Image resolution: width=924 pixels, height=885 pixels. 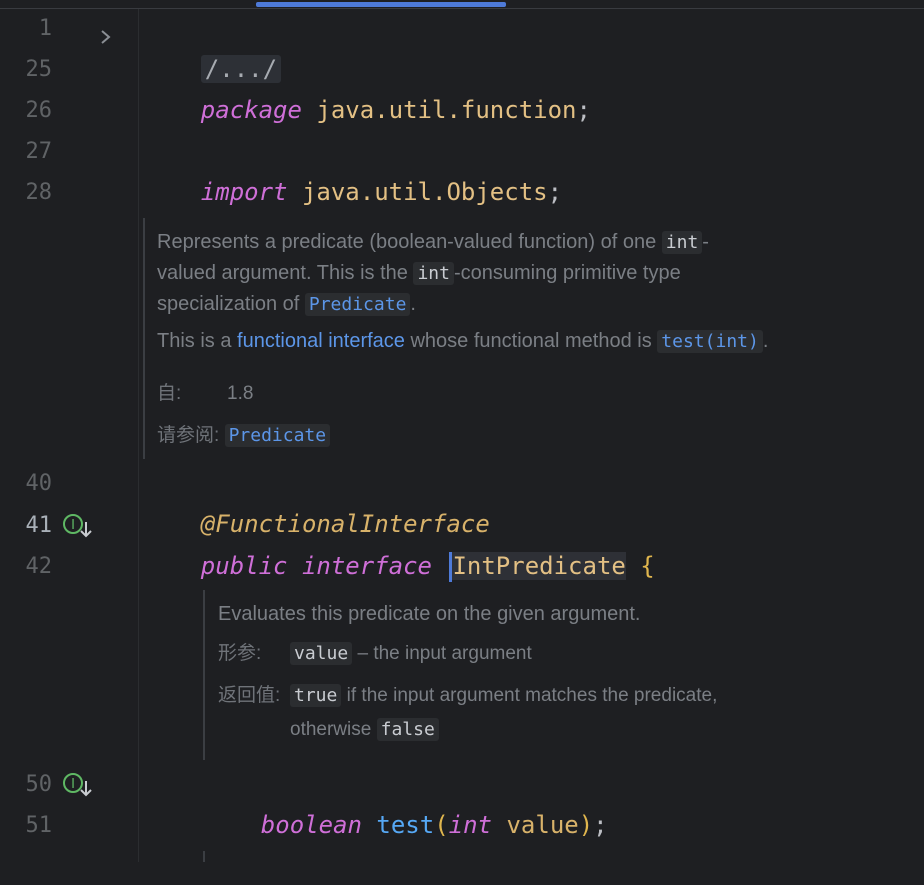 What do you see at coordinates (39, 566) in the screenshot?
I see `line-number: 42` at bounding box center [39, 566].